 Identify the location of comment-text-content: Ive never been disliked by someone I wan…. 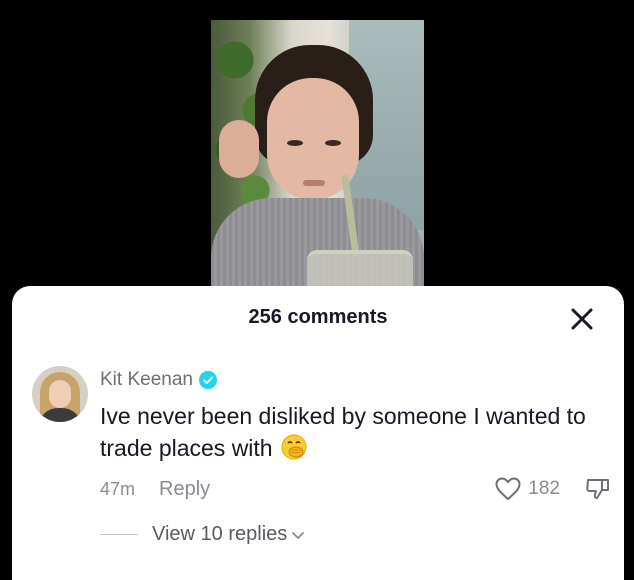
(343, 432).